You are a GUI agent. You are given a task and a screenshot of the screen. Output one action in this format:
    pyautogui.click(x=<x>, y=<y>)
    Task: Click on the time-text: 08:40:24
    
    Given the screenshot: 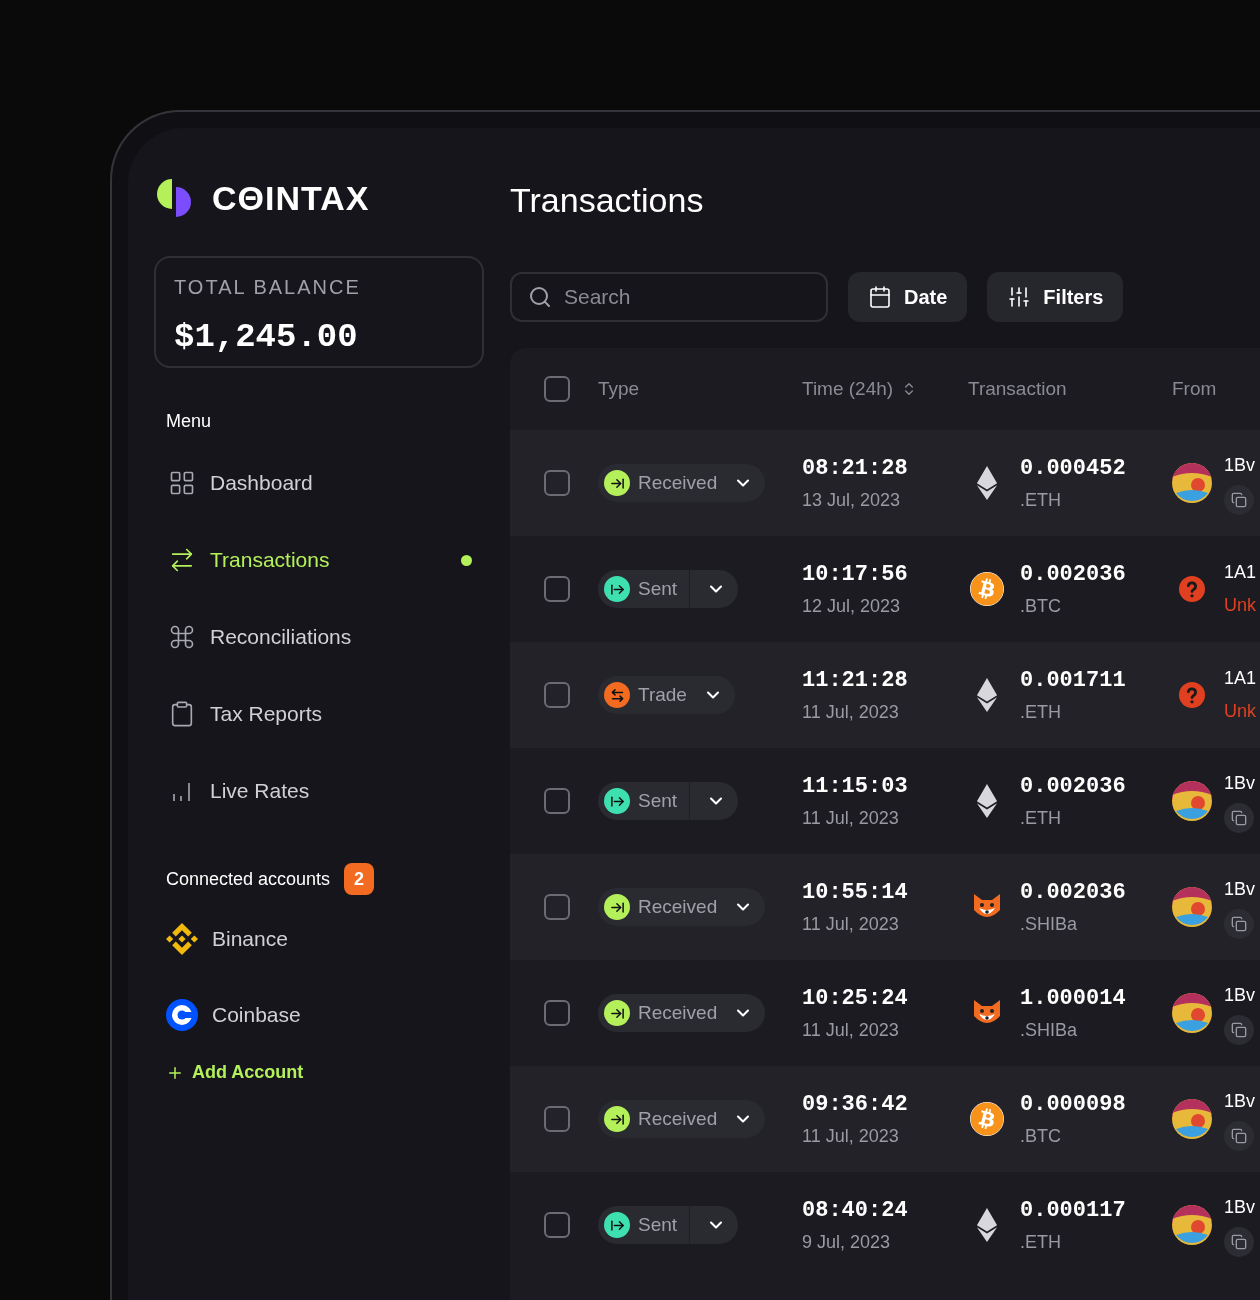 What is the action you would take?
    pyautogui.click(x=855, y=1211)
    